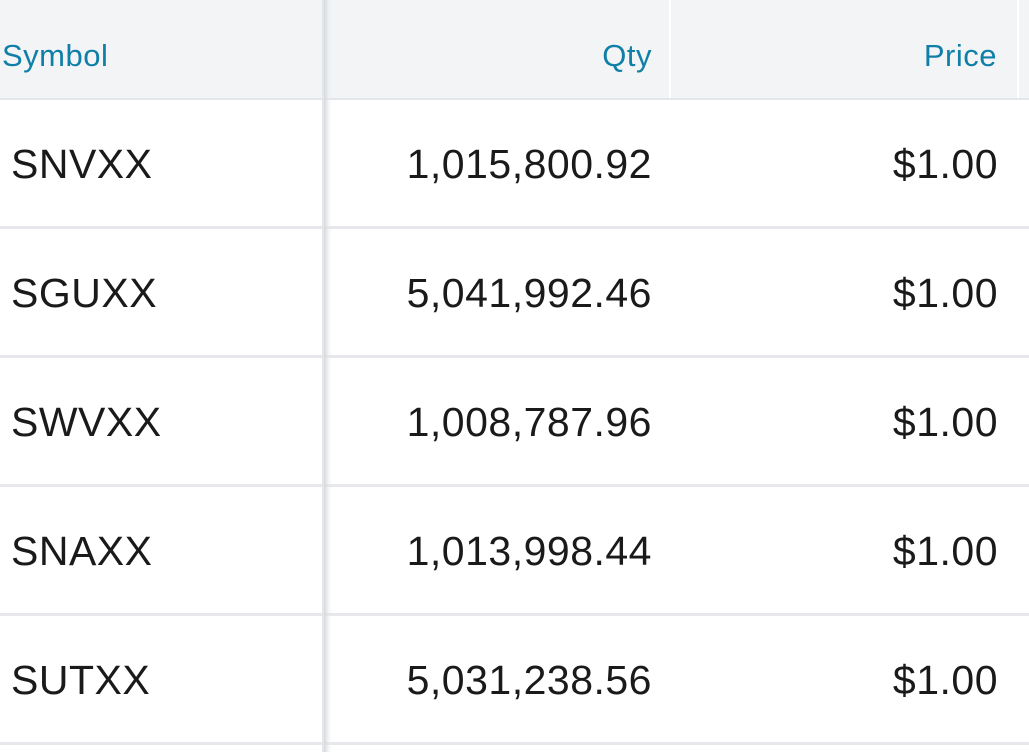  Describe the element at coordinates (55, 50) in the screenshot. I see `column-header-symbol: Symbol` at that location.